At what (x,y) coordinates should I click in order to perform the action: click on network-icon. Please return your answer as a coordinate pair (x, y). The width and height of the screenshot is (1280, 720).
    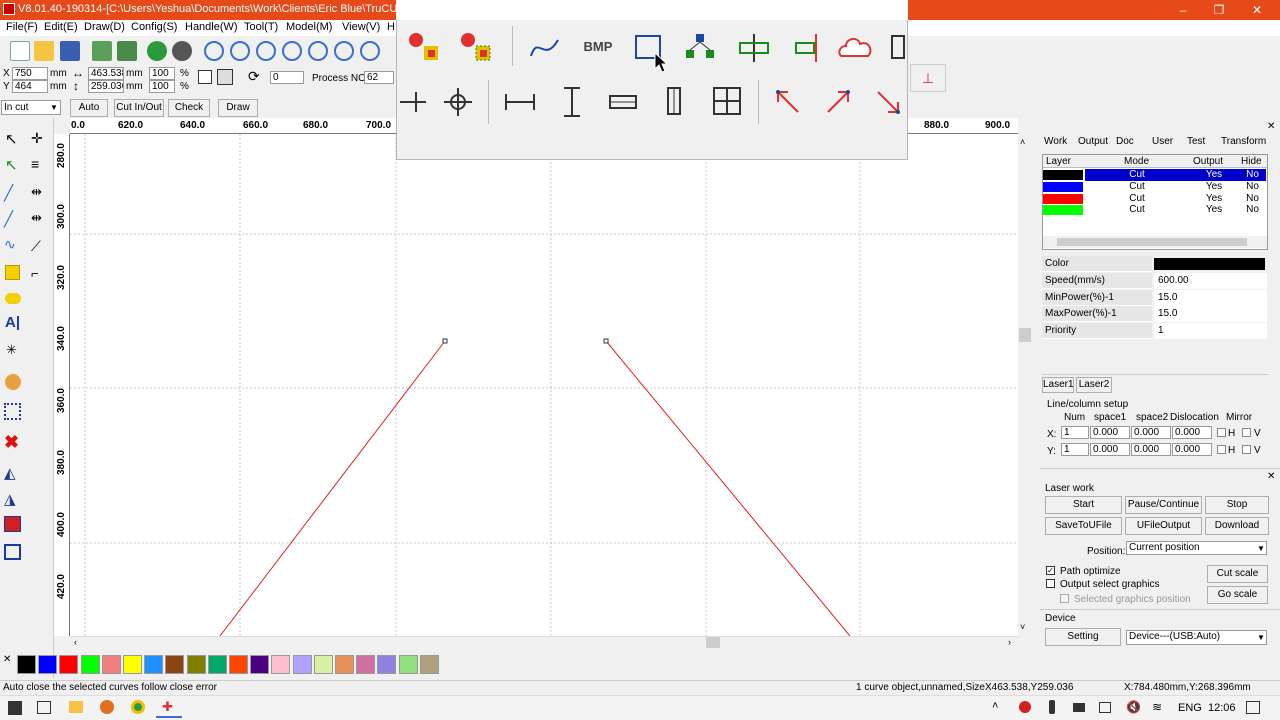
    Looking at the image, I should click on (1105, 707).